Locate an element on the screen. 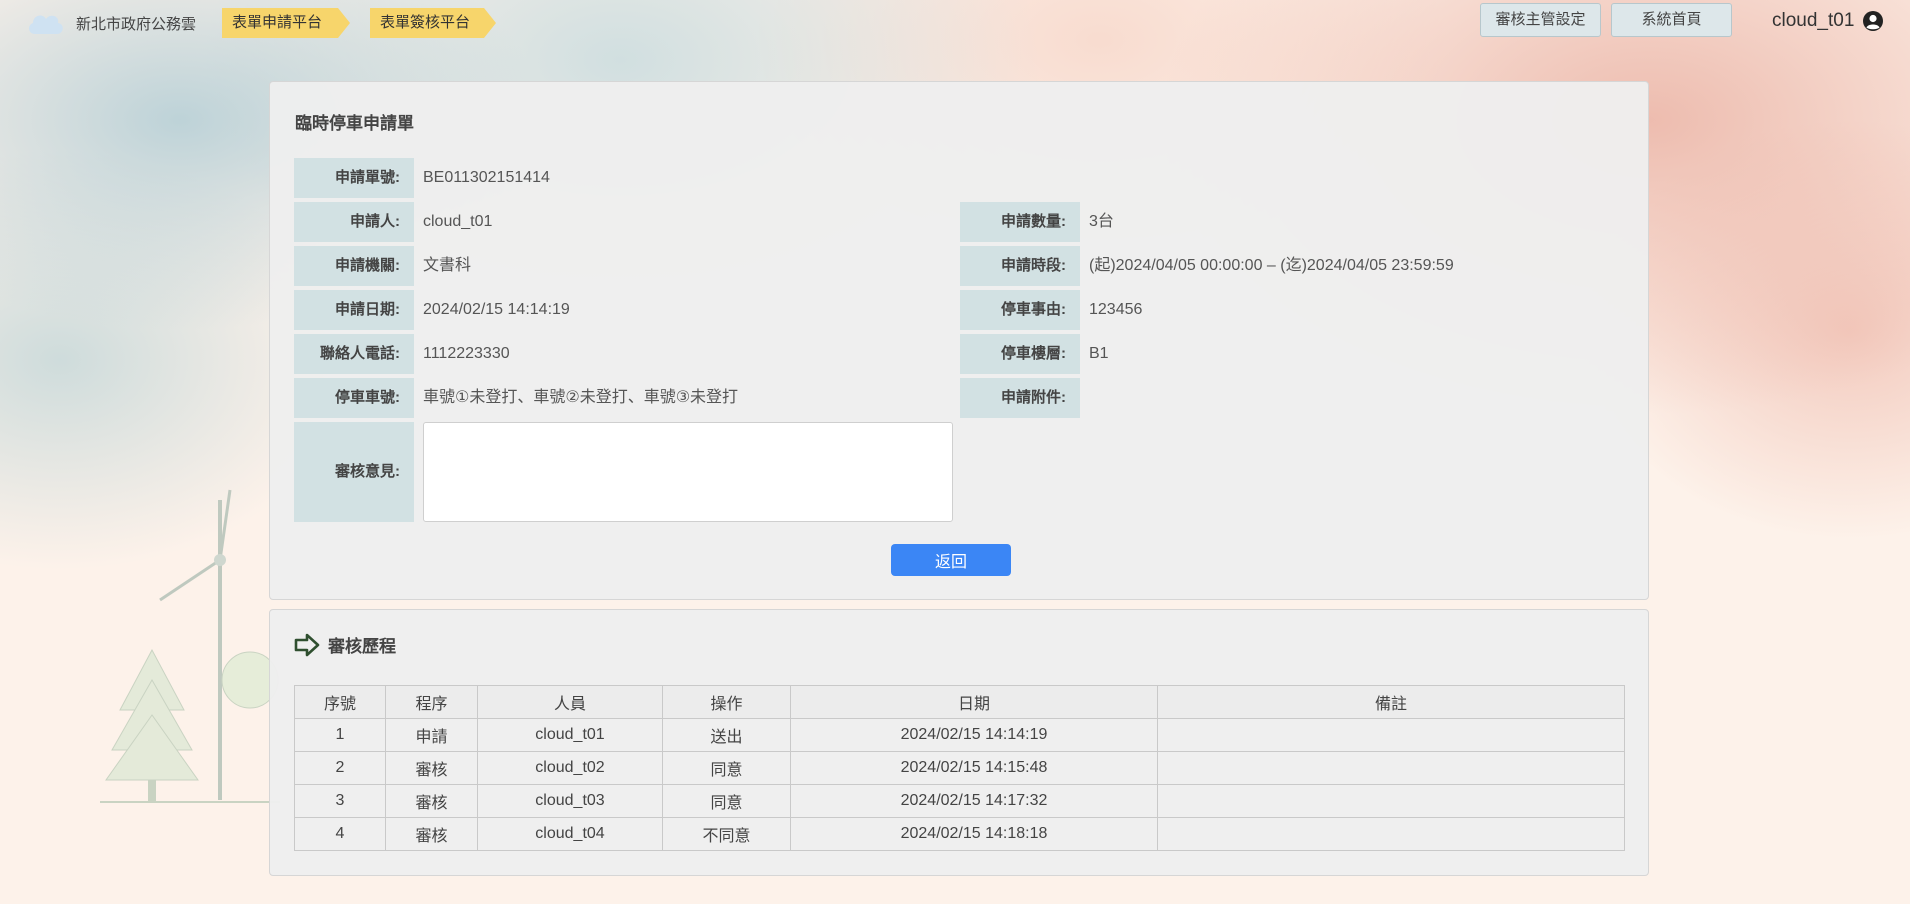 The height and width of the screenshot is (904, 1910). field-label: 申請日期: is located at coordinates (354, 310).